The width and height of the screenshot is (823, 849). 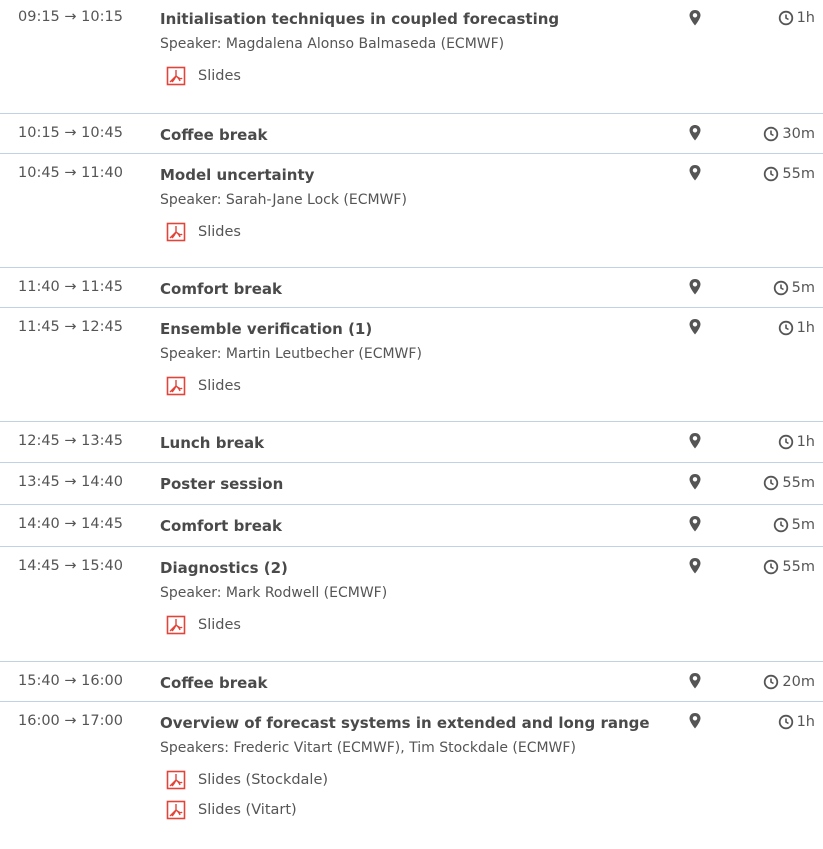 What do you see at coordinates (789, 682) in the screenshot?
I see `entry-duration: 20m` at bounding box center [789, 682].